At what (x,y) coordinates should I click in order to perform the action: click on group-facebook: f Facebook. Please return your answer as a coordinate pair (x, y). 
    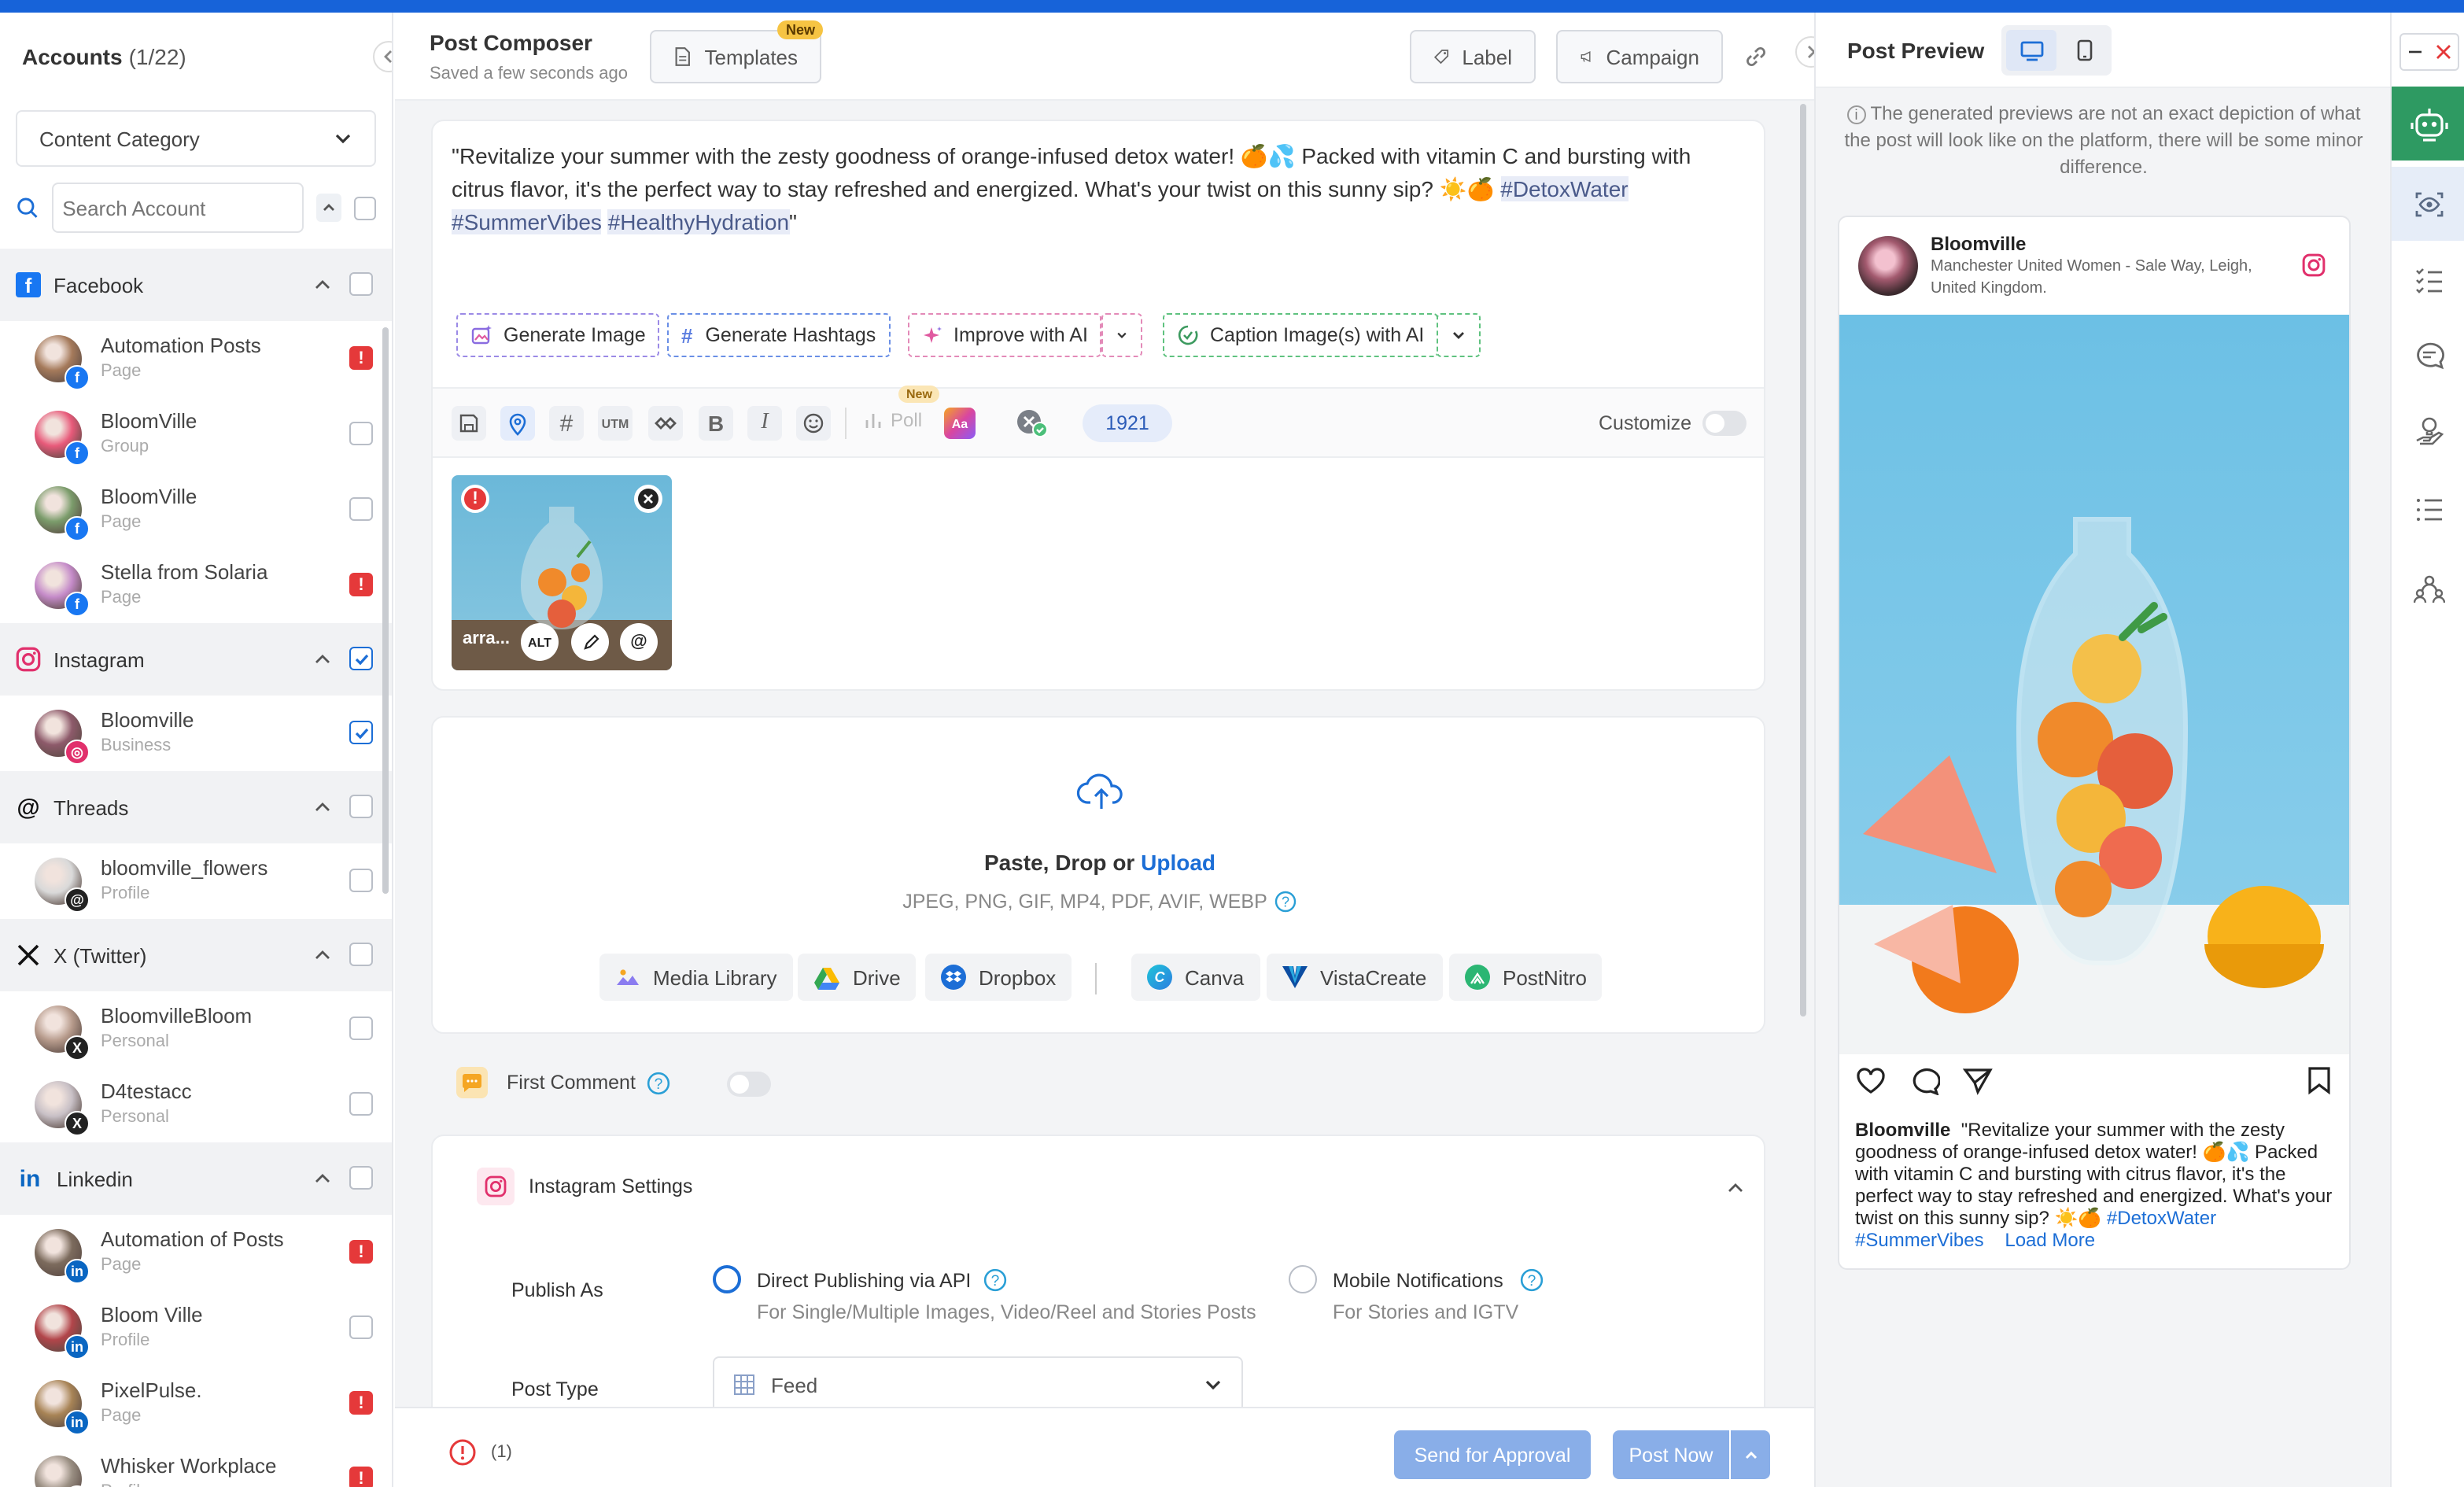
    Looking at the image, I should click on (196, 285).